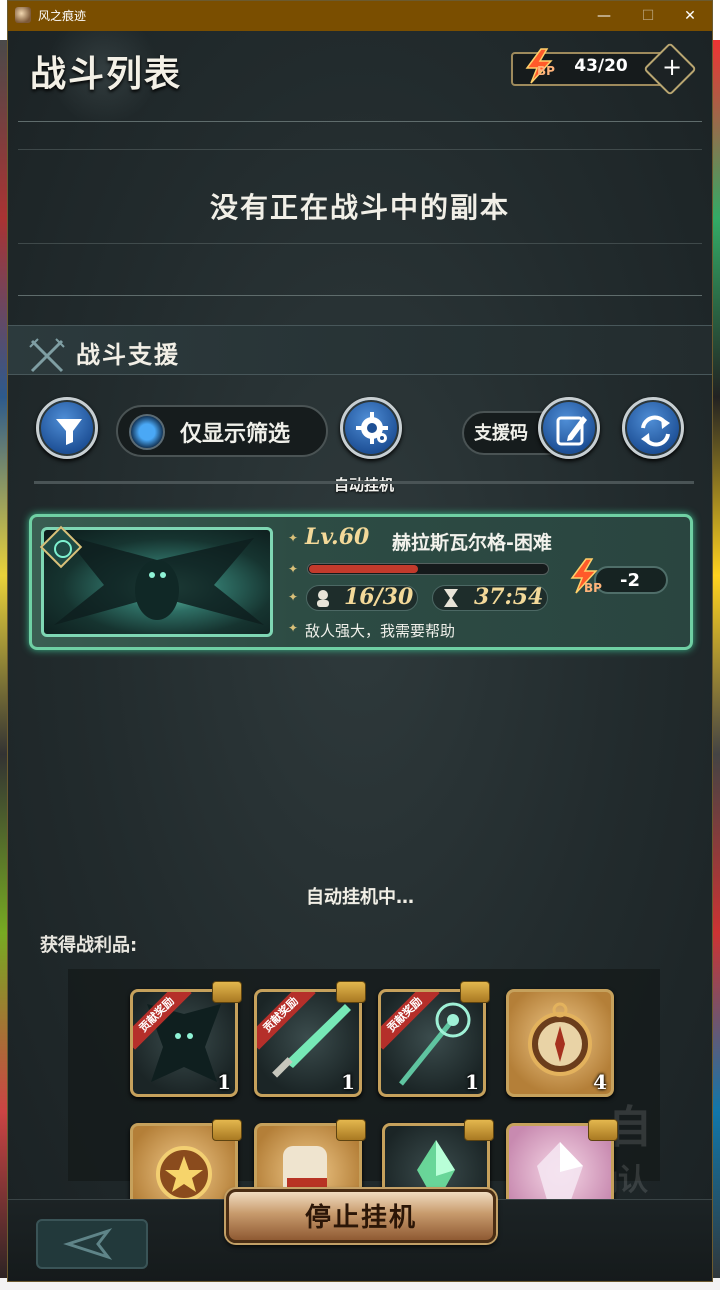  I want to click on loot-item-boss-material: 贡献奖励 1, so click(184, 1043).